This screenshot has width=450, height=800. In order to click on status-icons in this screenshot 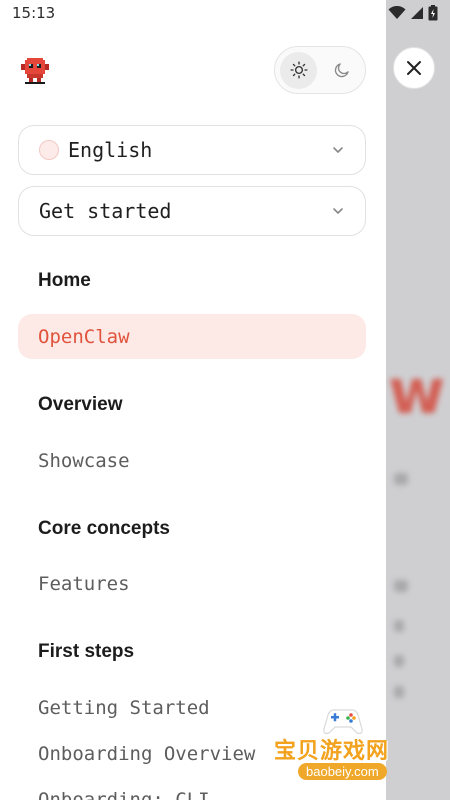, I will do `click(413, 13)`.